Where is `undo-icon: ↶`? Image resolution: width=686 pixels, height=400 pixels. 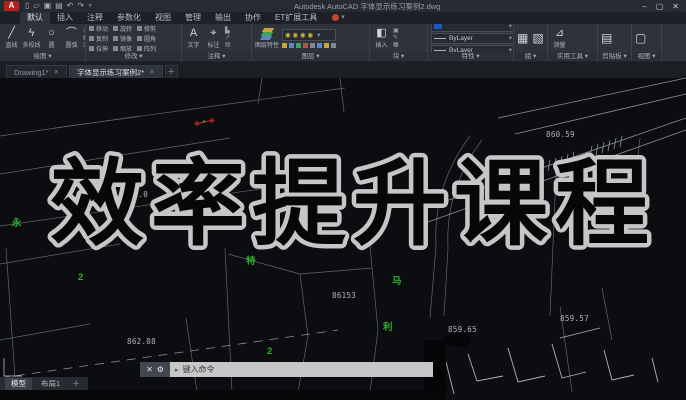
undo-icon: ↶ is located at coordinates (70, 6).